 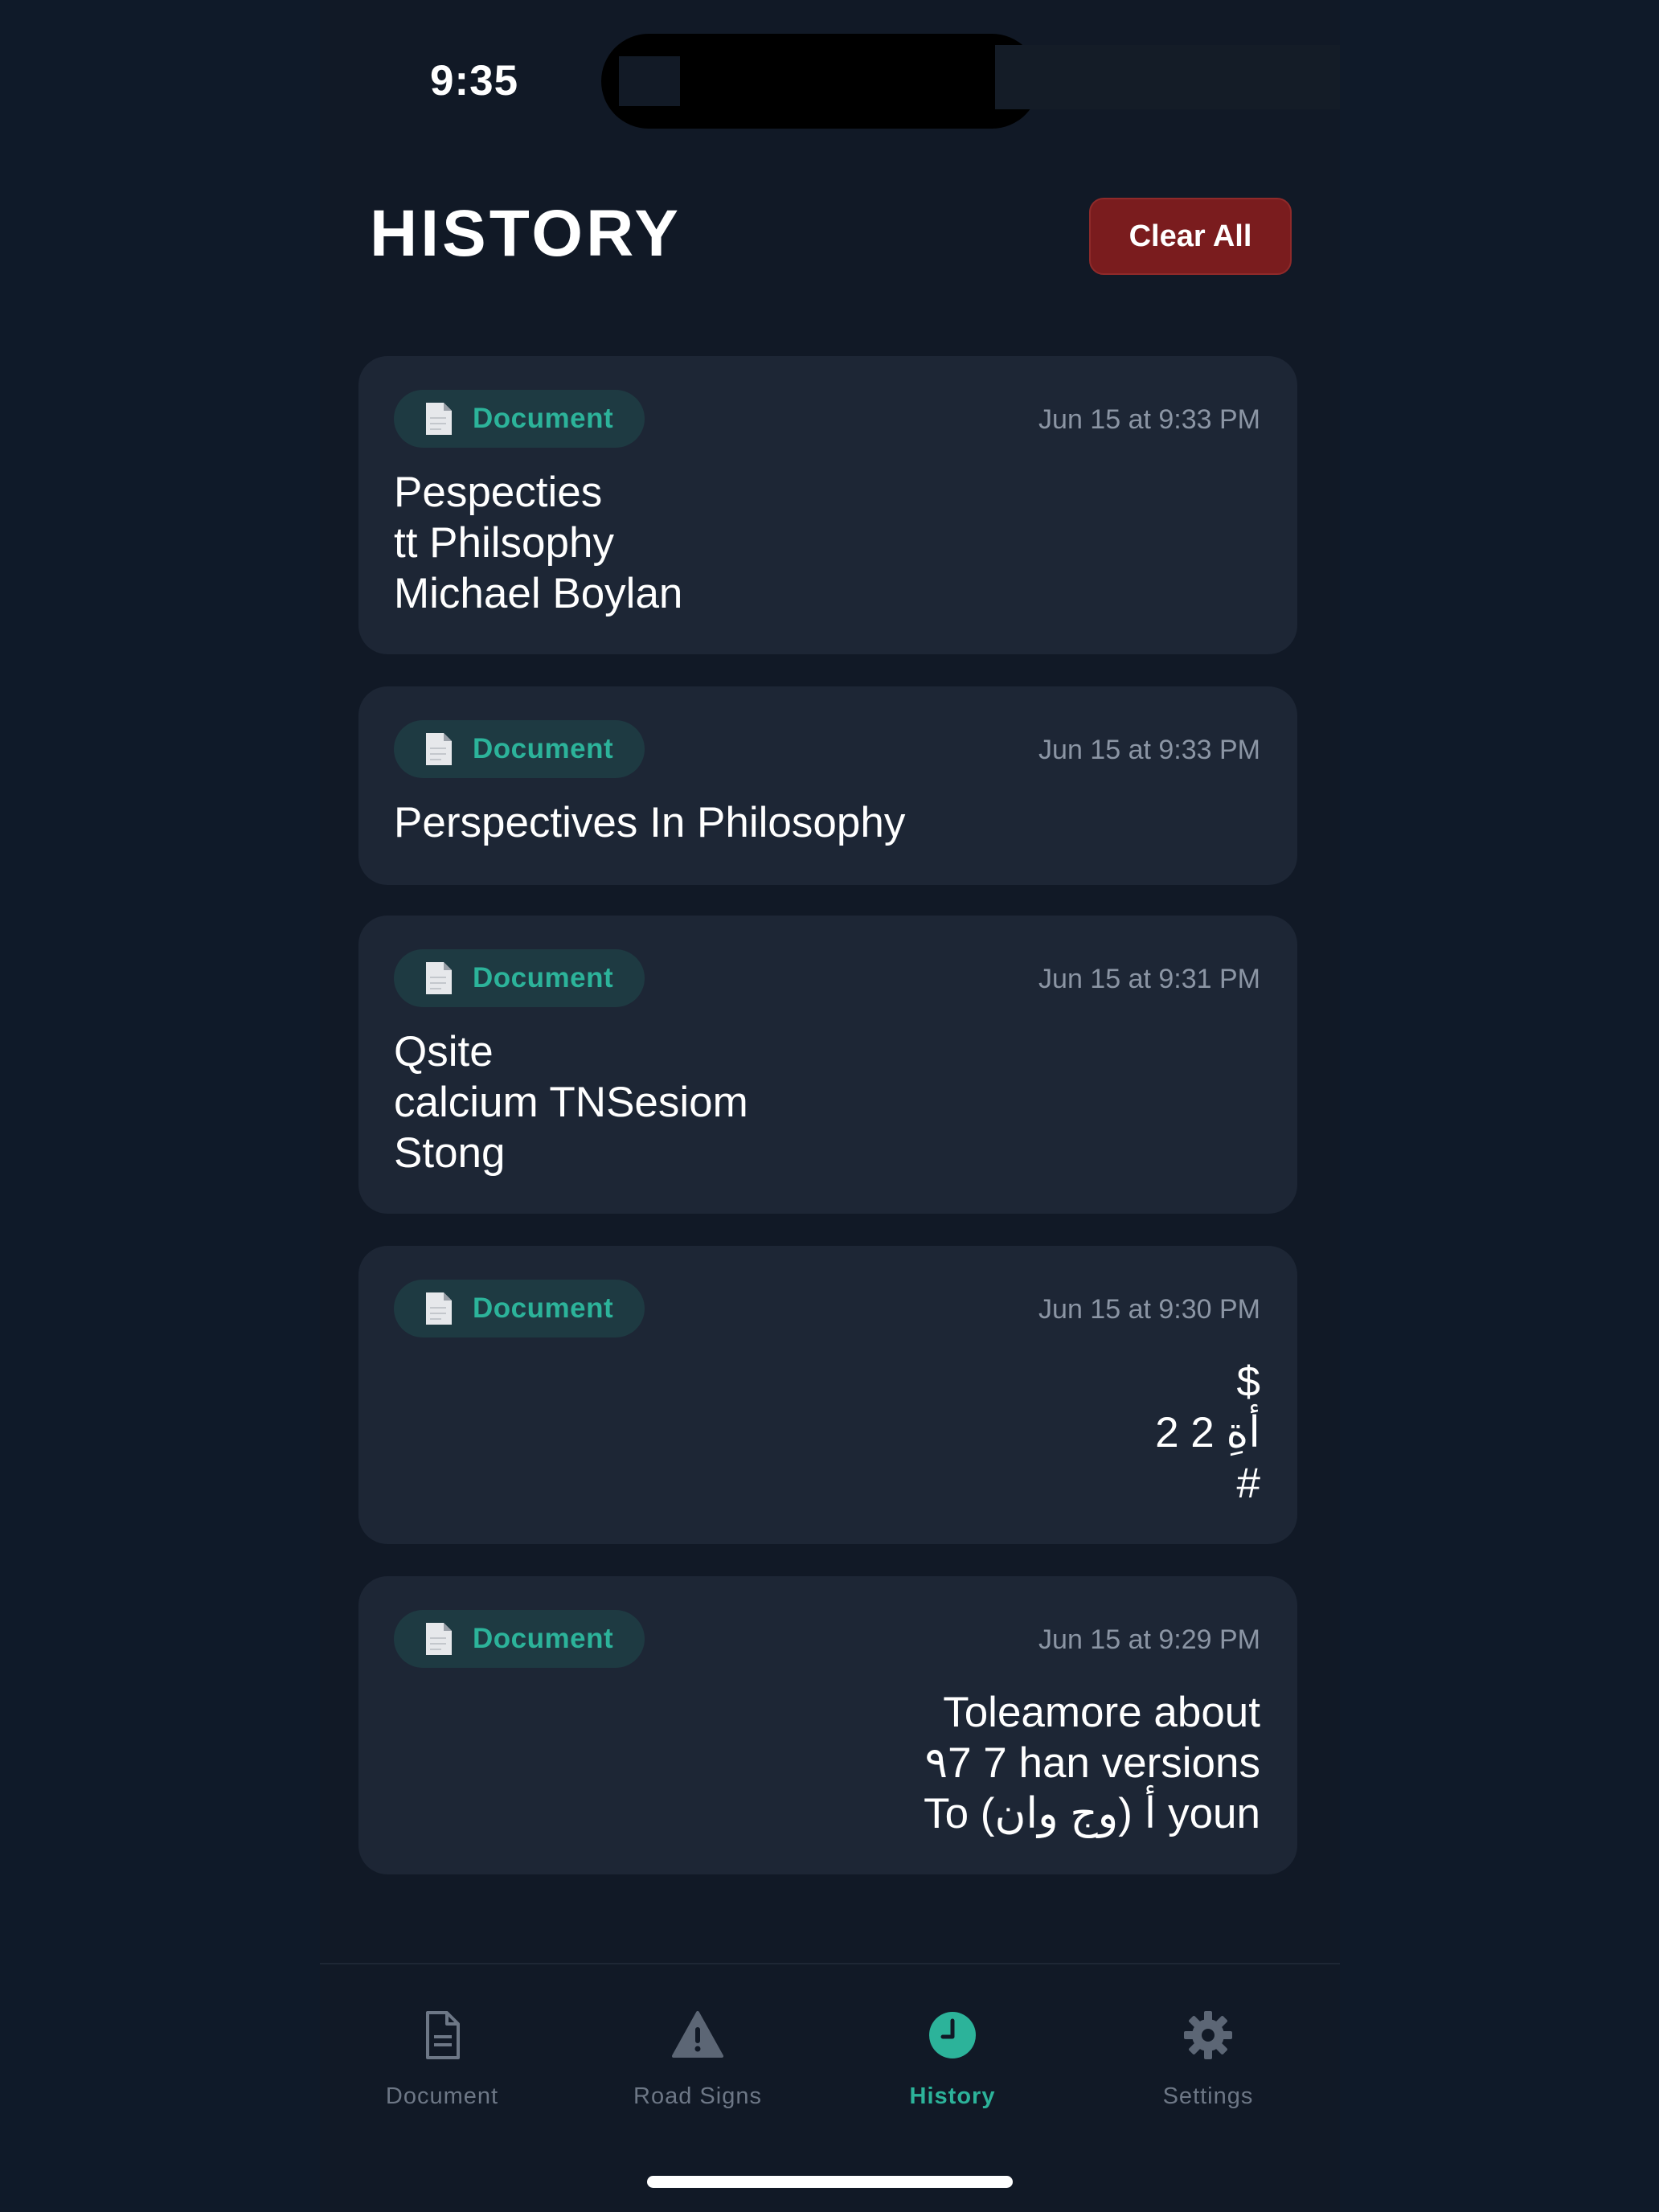 What do you see at coordinates (952, 2035) in the screenshot?
I see `clock-icon` at bounding box center [952, 2035].